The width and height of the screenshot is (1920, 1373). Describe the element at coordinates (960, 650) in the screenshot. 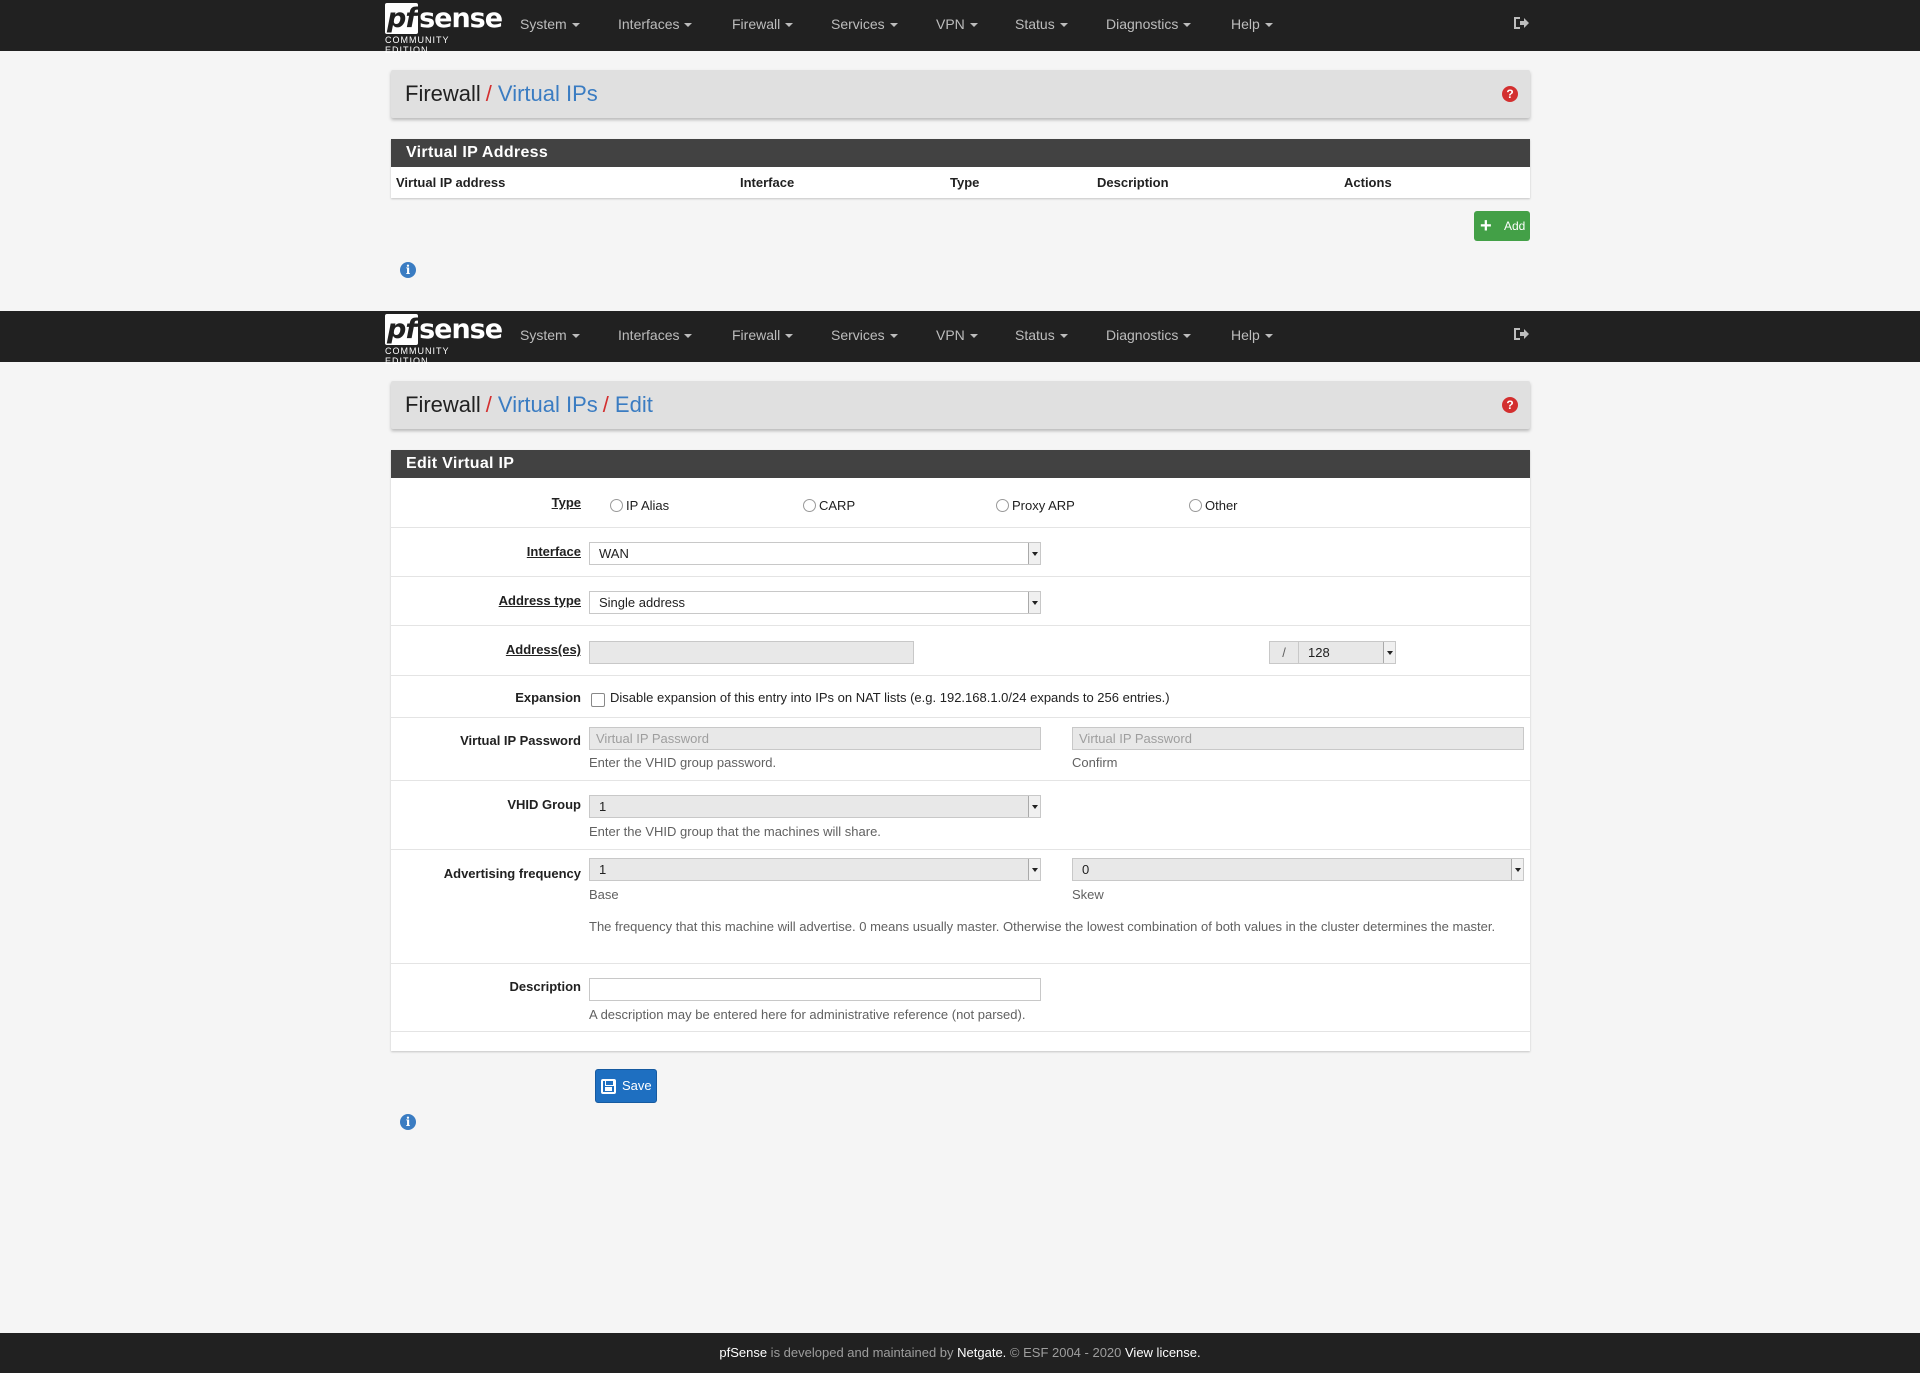

I see `addresses-row: Address(es) / 128` at that location.